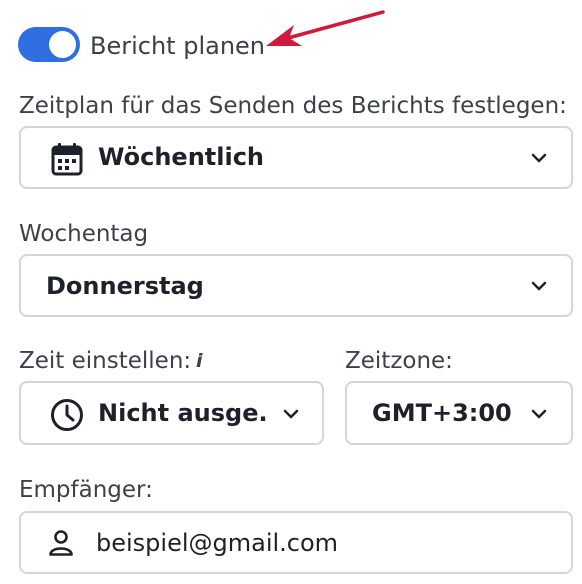 The image size is (582, 584). I want to click on schedule-report-label: Bericht planen, so click(178, 46).